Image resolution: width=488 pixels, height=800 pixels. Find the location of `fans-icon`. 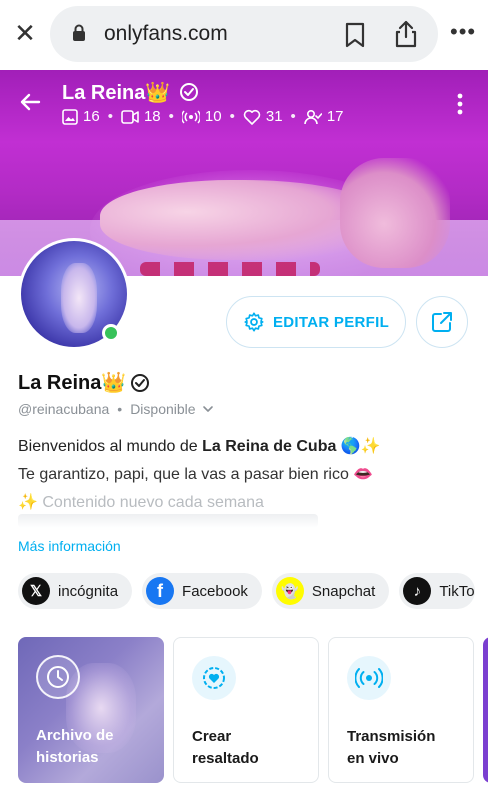

fans-icon is located at coordinates (313, 116).